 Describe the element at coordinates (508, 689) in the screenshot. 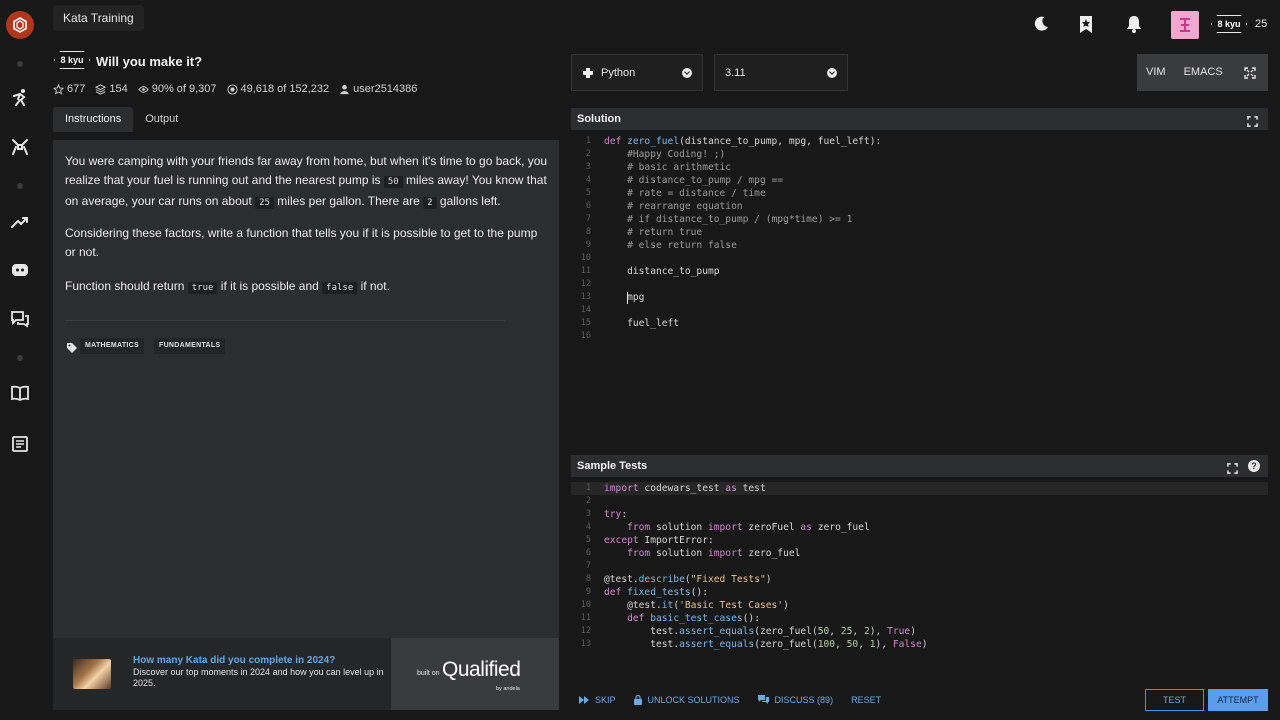

I see `andela-label: by andela` at that location.